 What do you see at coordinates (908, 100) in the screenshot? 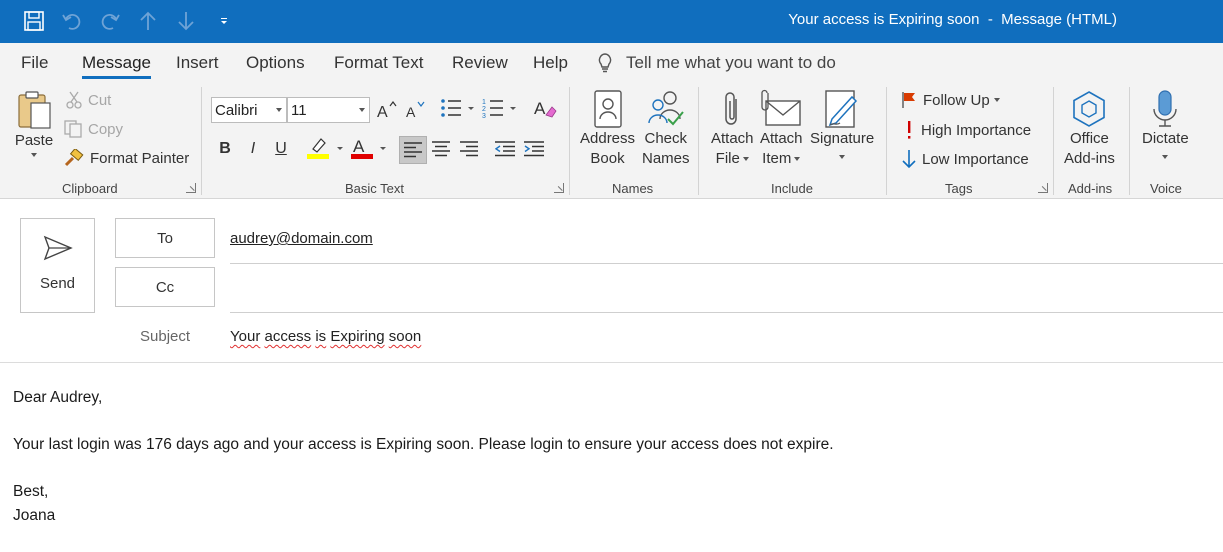
I see `flag-icon` at bounding box center [908, 100].